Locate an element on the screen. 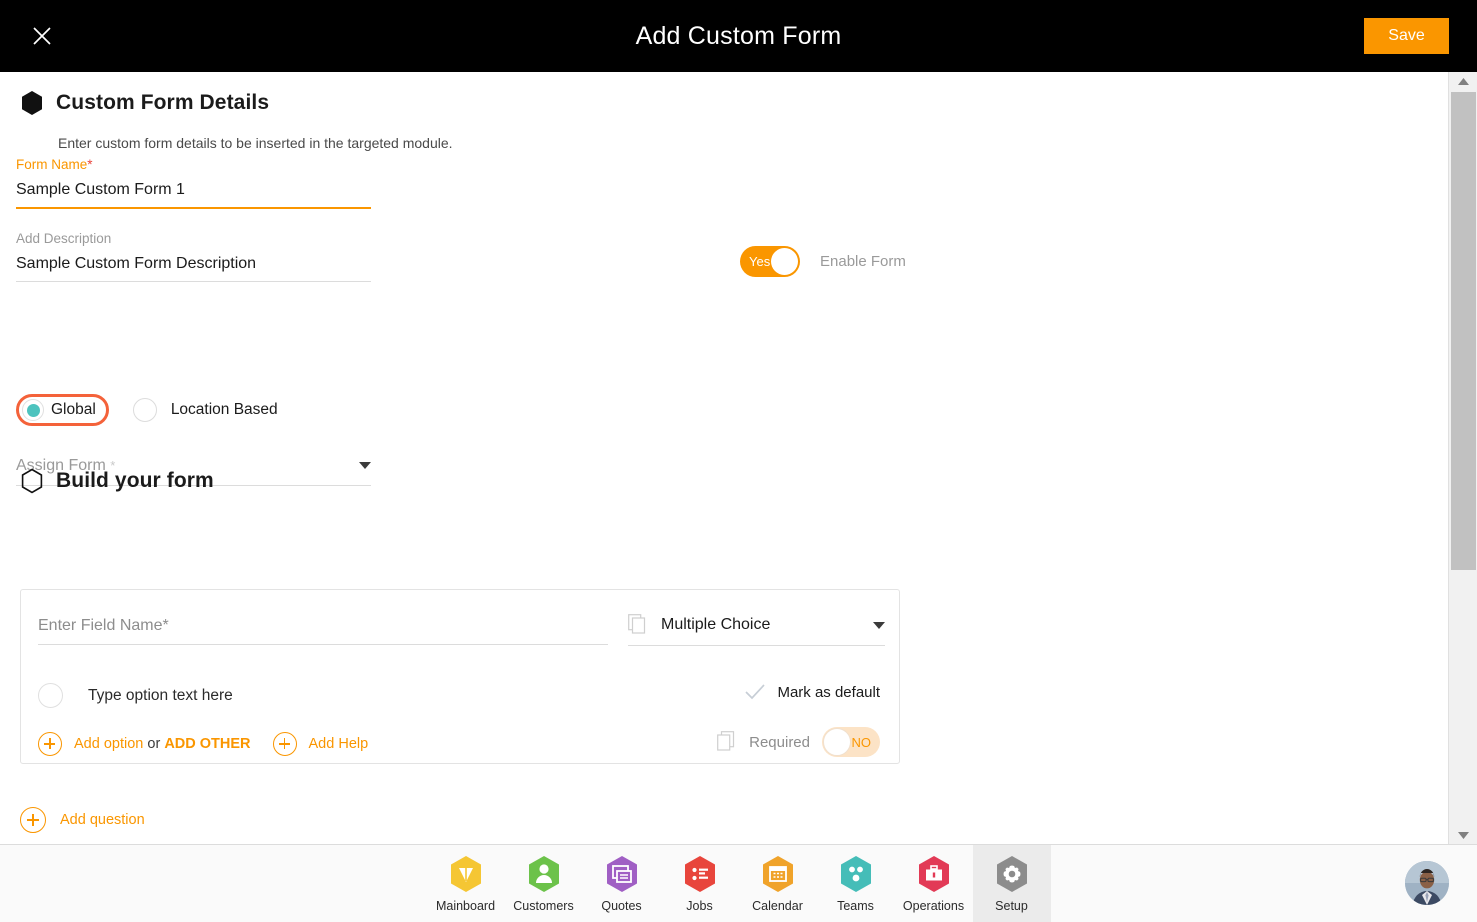 This screenshot has height=922, width=1477. card-actions: Add option or ADD OTHER Add Help is located at coordinates (203, 744).